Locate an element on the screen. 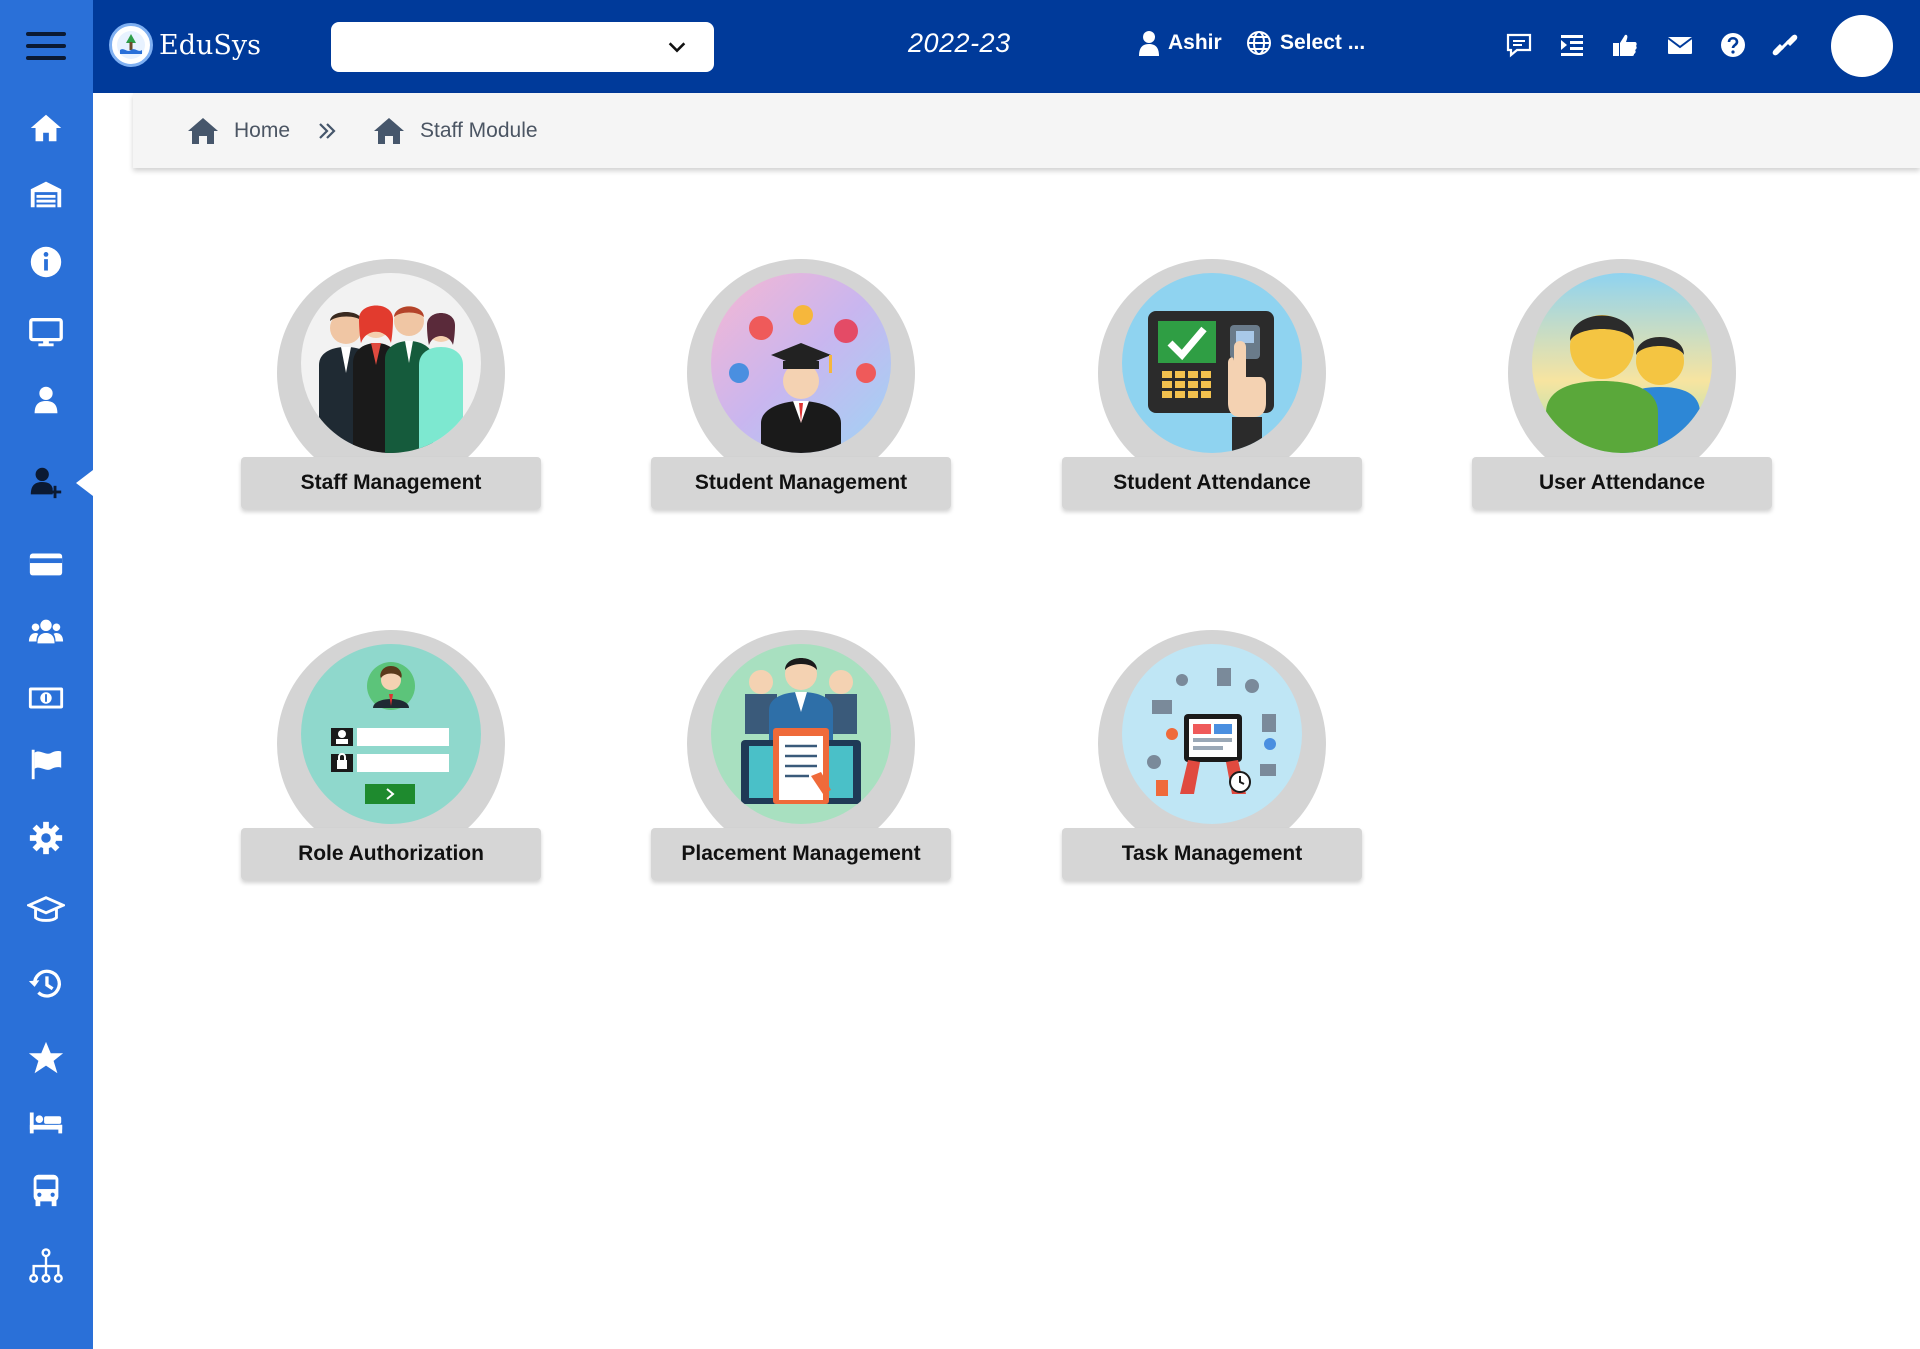  module-label: Placement Management is located at coordinates (801, 854).